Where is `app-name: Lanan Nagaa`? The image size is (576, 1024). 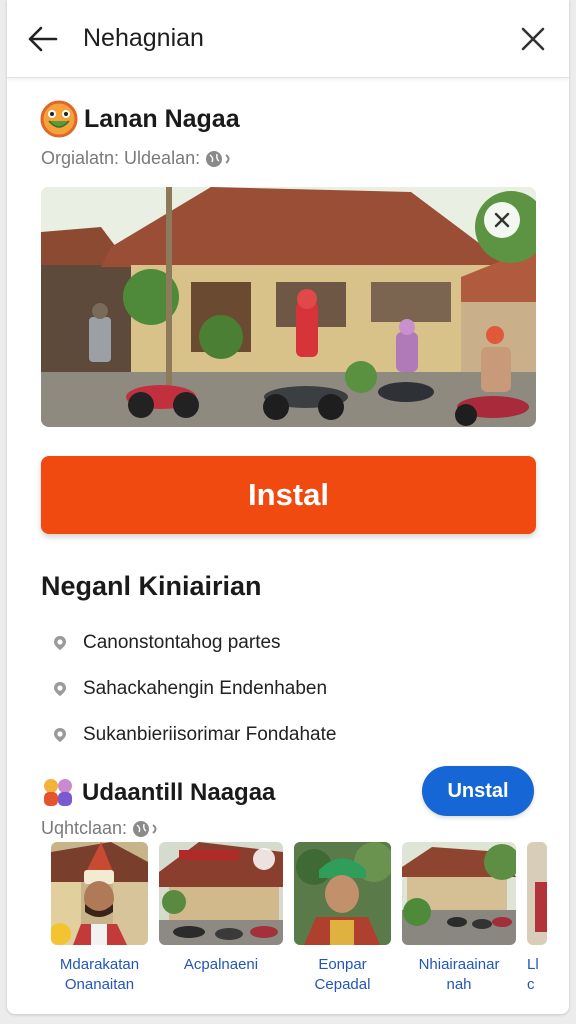 app-name: Lanan Nagaa is located at coordinates (162, 118).